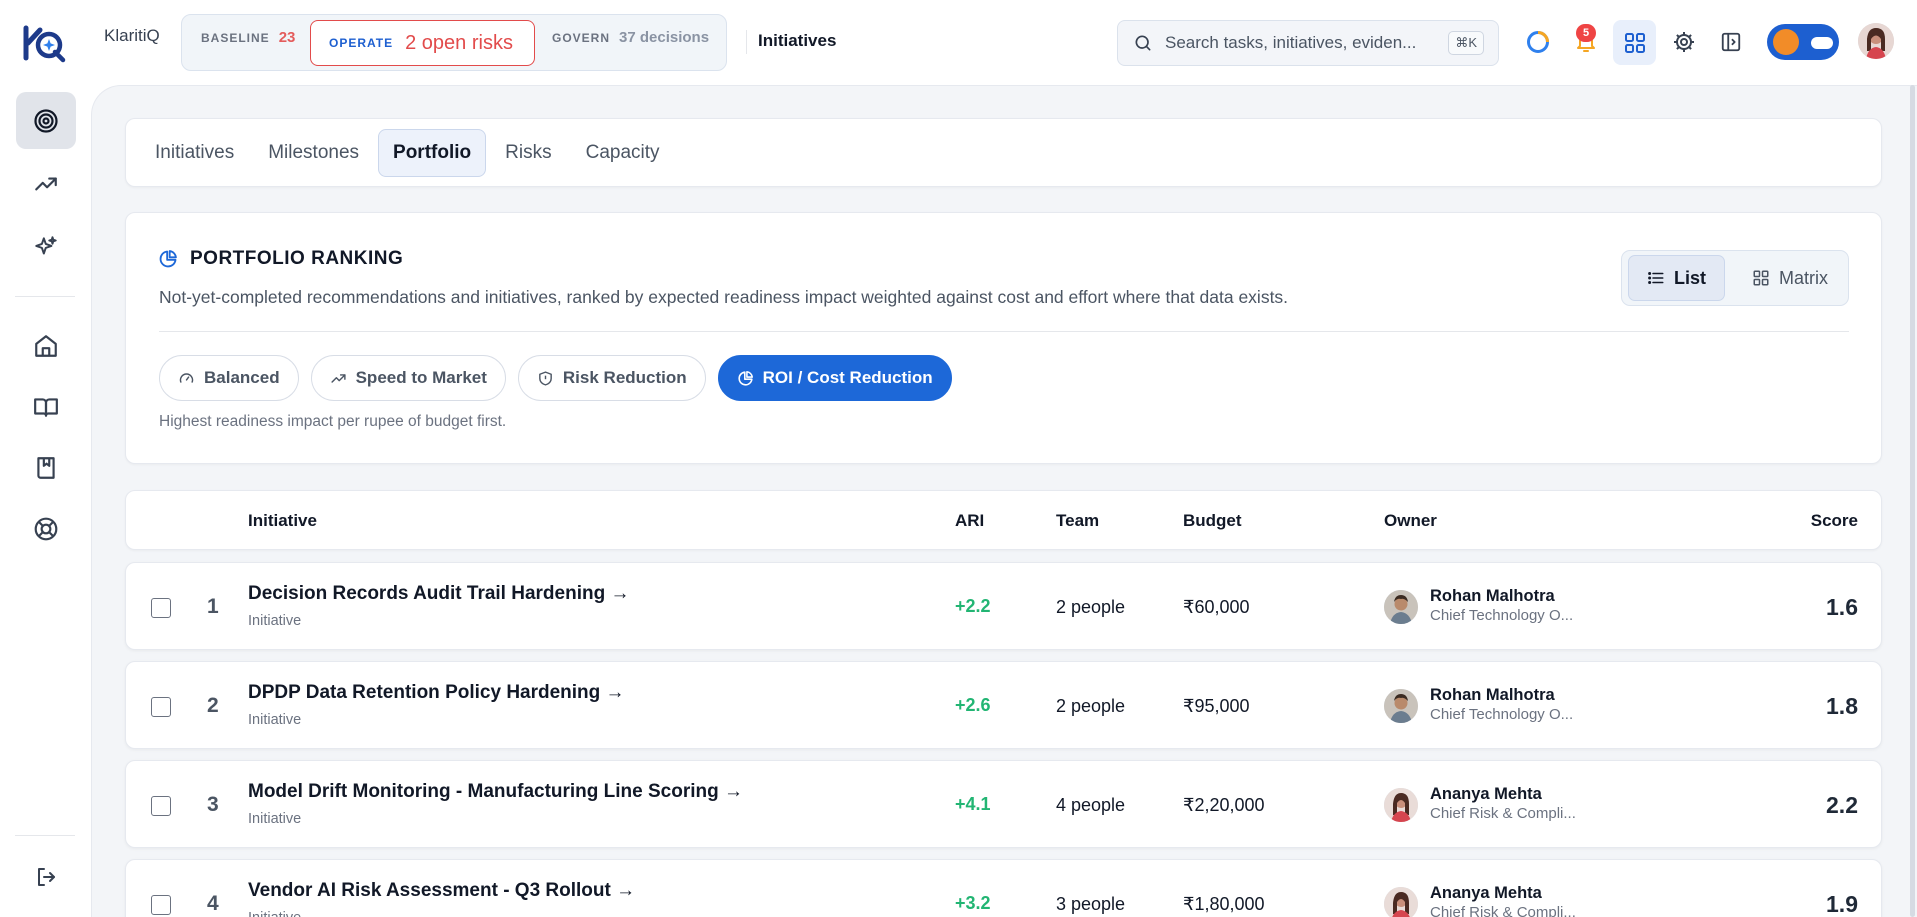  What do you see at coordinates (282, 521) in the screenshot?
I see `header-initiative: Initiative` at bounding box center [282, 521].